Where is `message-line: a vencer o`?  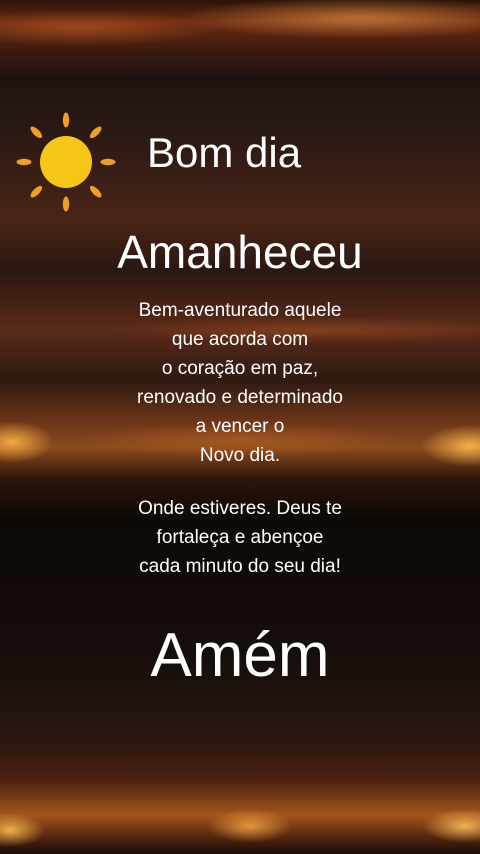
message-line: a vencer o is located at coordinates (240, 426).